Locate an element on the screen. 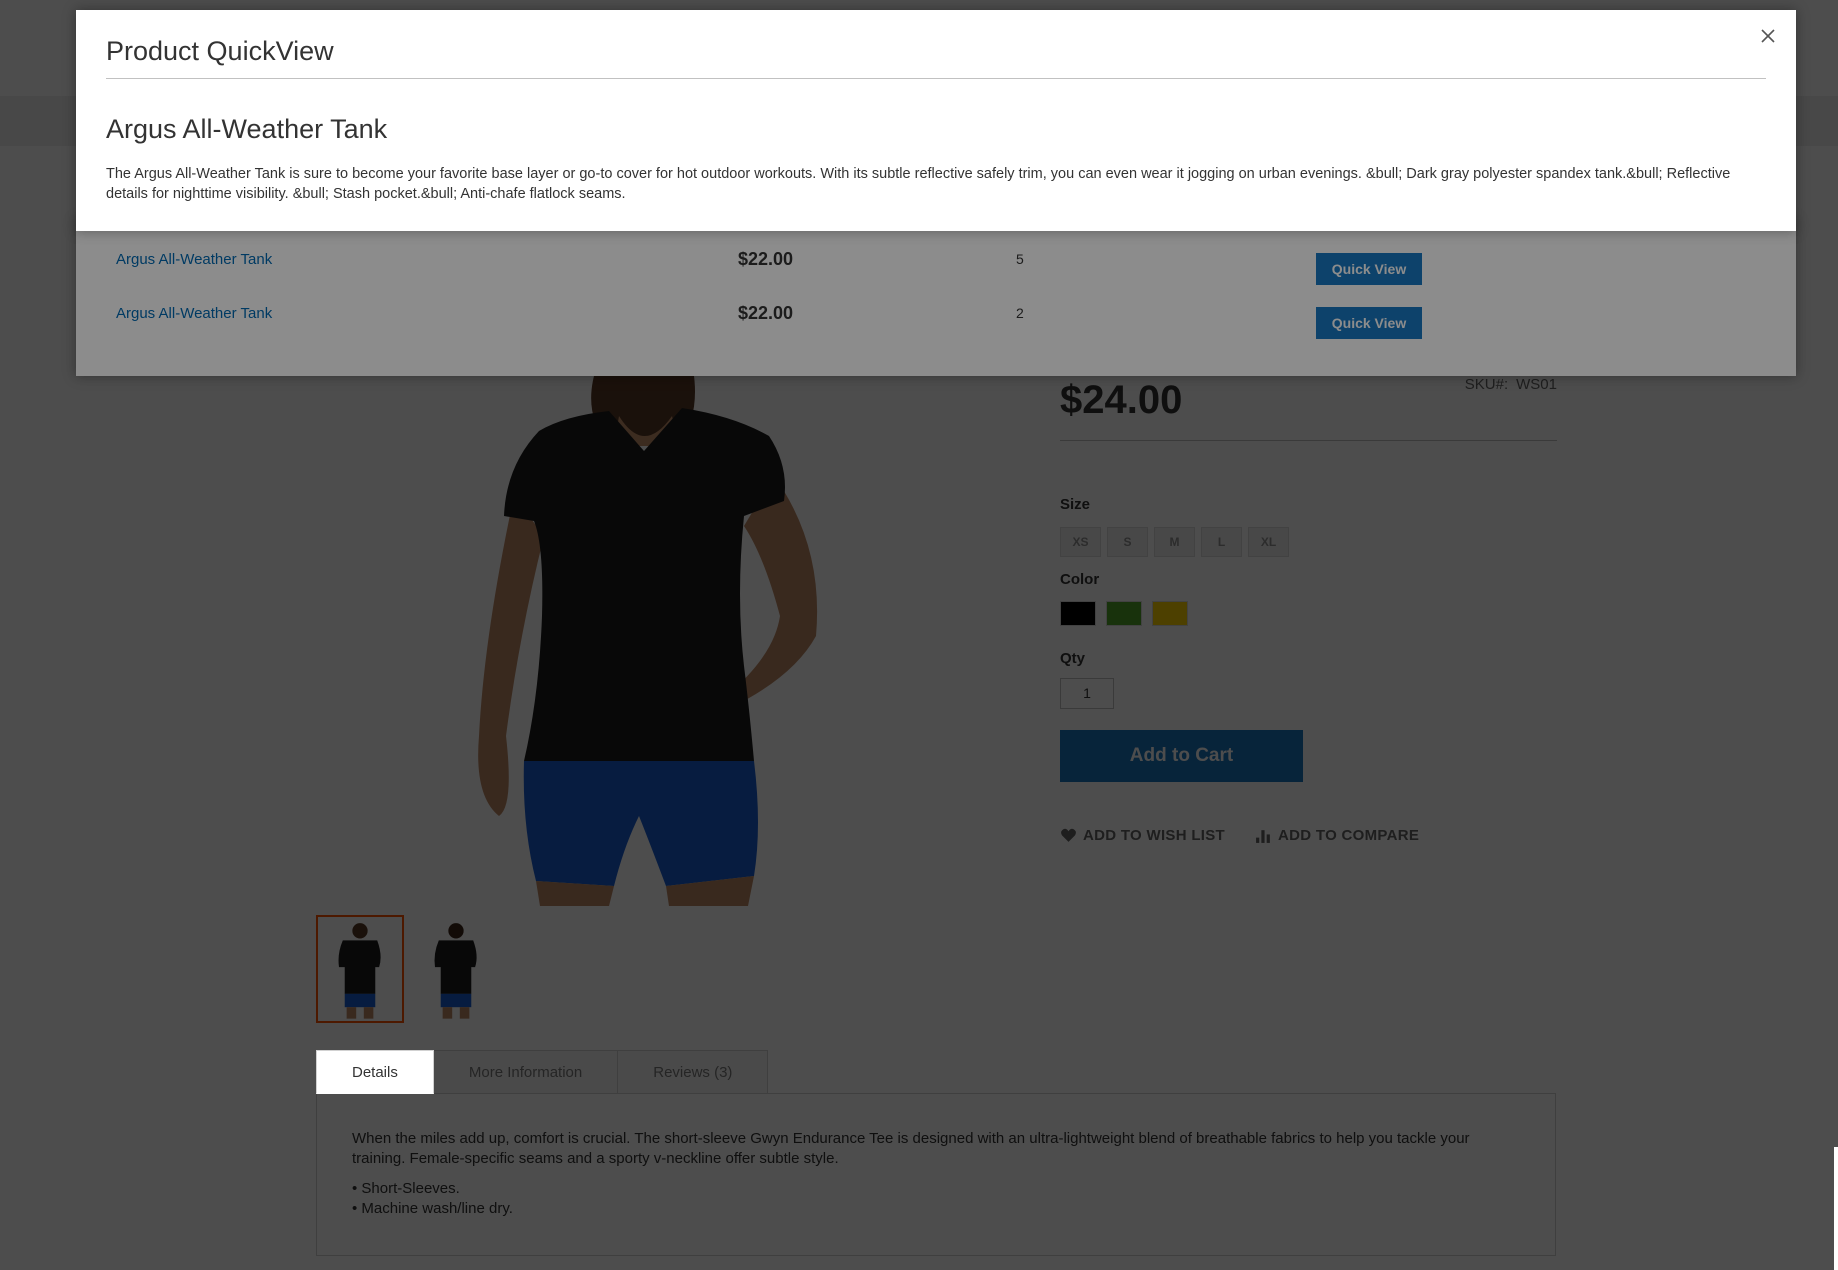 This screenshot has width=1838, height=1270. tab-details: Details is located at coordinates (375, 1072).